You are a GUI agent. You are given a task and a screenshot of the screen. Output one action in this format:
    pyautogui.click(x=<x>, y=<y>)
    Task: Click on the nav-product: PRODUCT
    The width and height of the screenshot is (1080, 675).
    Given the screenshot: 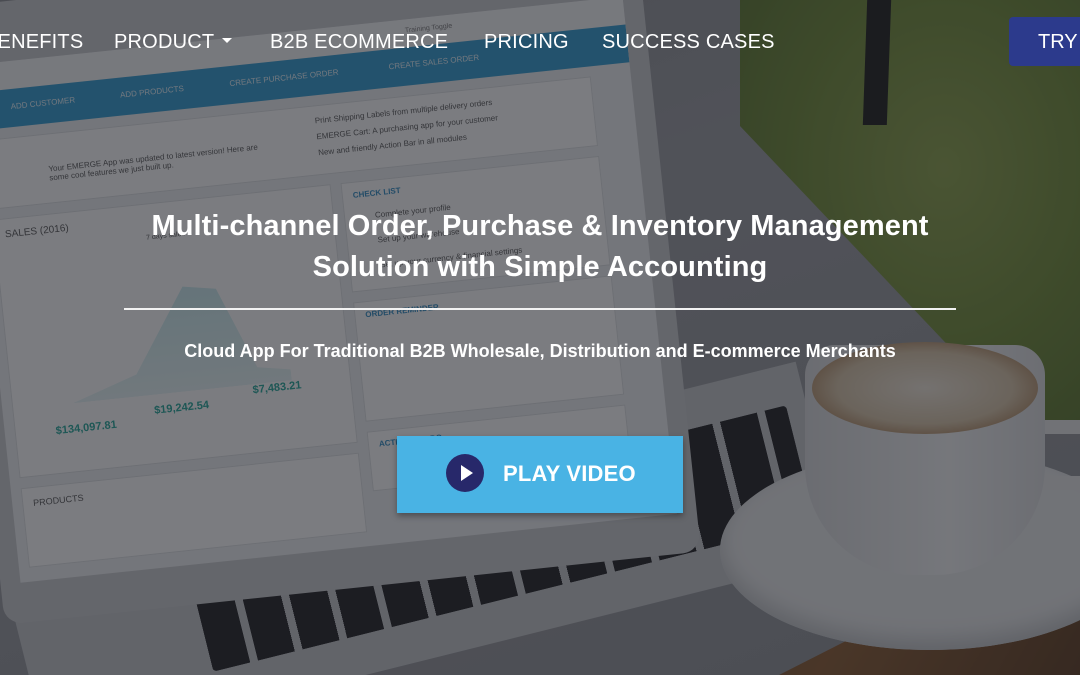 What is the action you would take?
    pyautogui.click(x=173, y=42)
    